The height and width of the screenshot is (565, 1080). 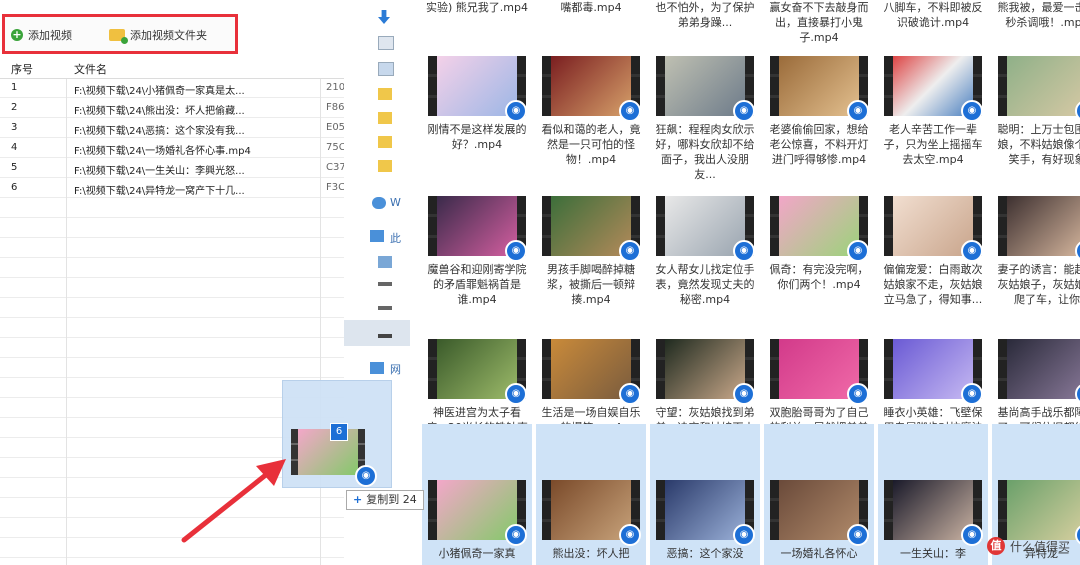 What do you see at coordinates (377, 333) in the screenshot?
I see `nav-selected-drive` at bounding box center [377, 333].